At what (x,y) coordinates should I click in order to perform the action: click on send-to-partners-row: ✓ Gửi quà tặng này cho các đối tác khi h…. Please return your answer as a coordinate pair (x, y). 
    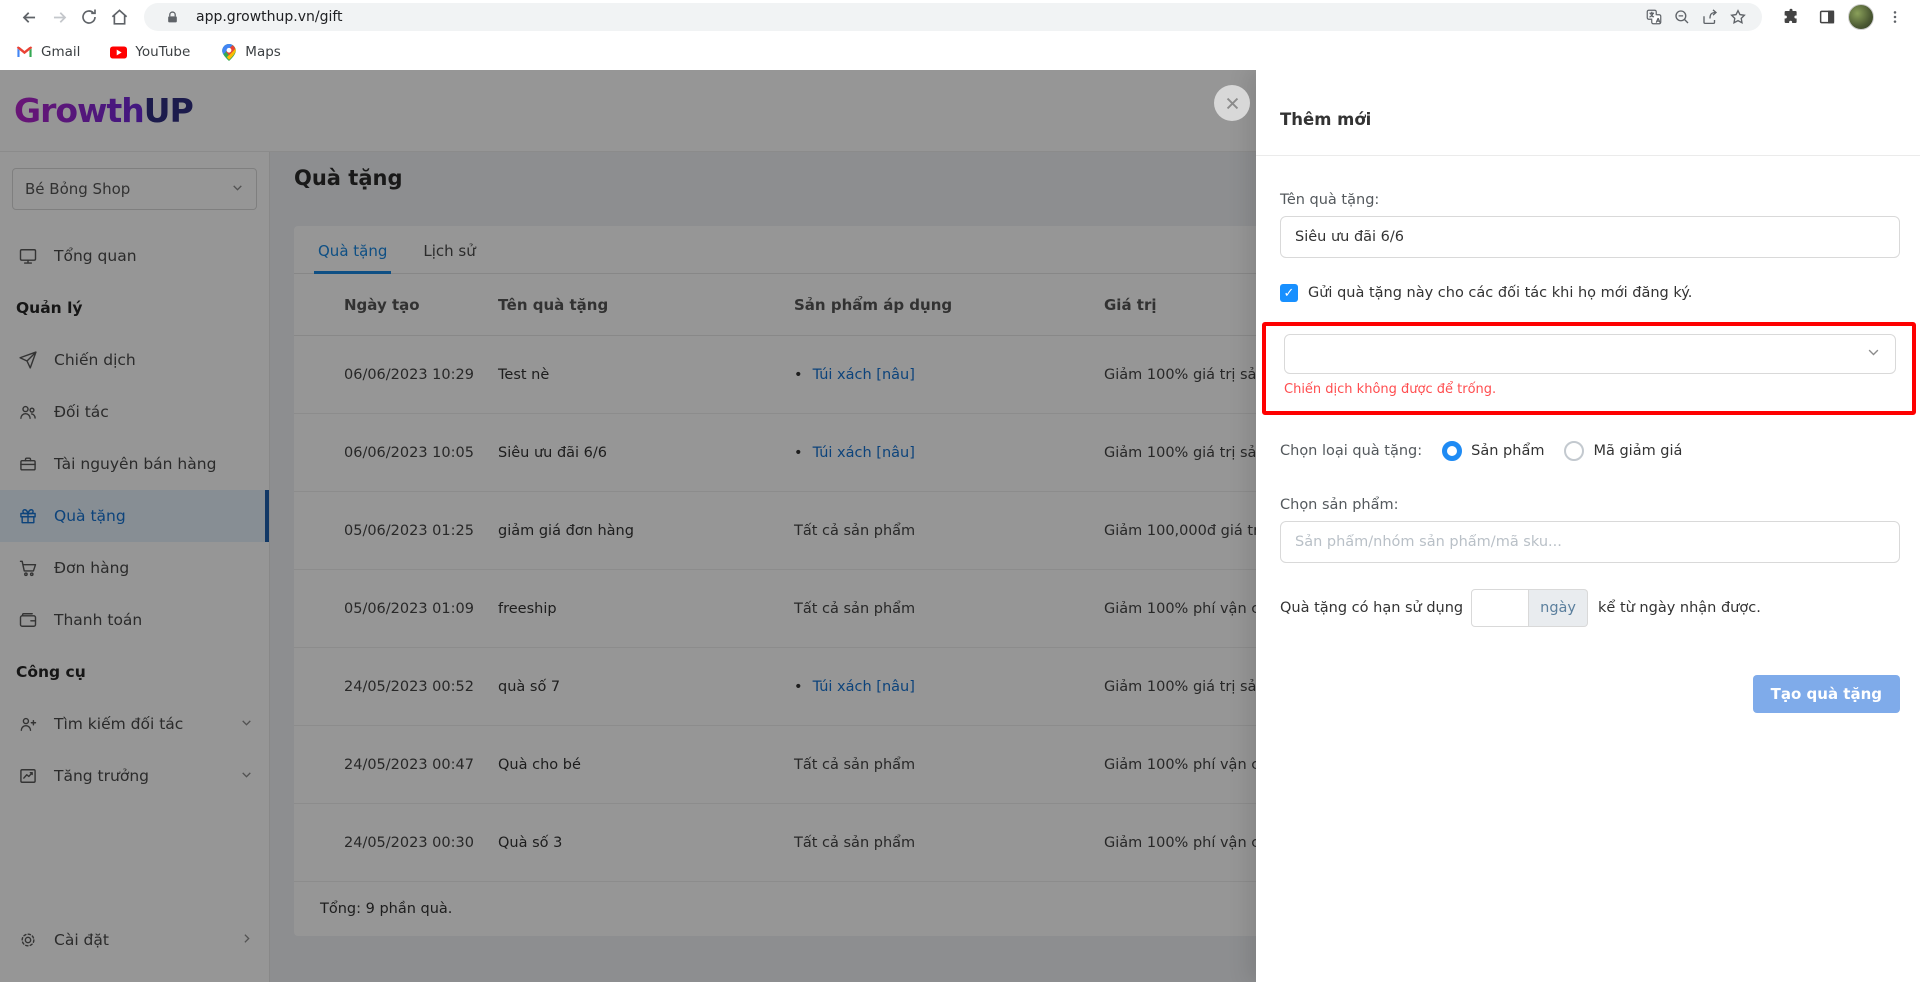
    Looking at the image, I should click on (1590, 293).